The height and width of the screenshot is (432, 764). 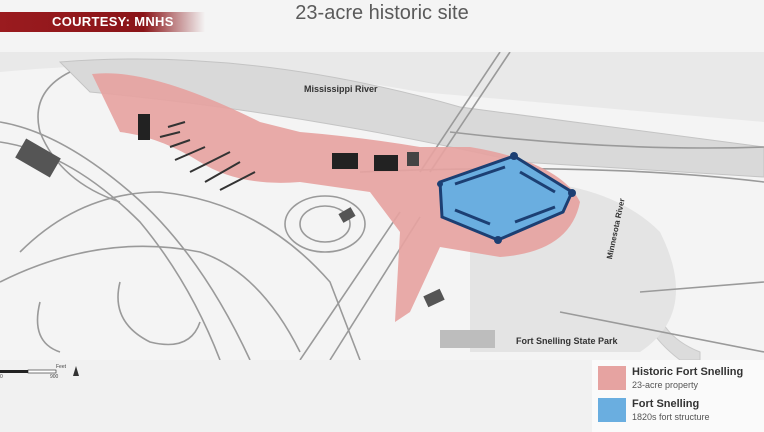 What do you see at coordinates (76, 371) in the screenshot?
I see `north-arrow-icon` at bounding box center [76, 371].